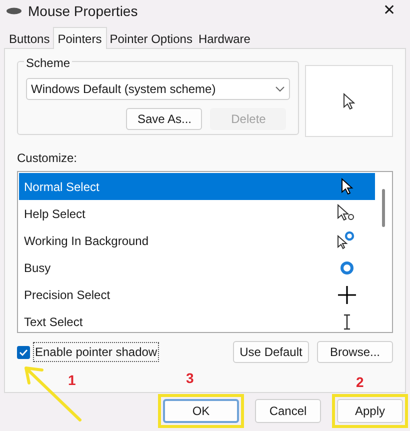 This screenshot has width=410, height=431. What do you see at coordinates (224, 38) in the screenshot?
I see `tab: Hardware` at bounding box center [224, 38].